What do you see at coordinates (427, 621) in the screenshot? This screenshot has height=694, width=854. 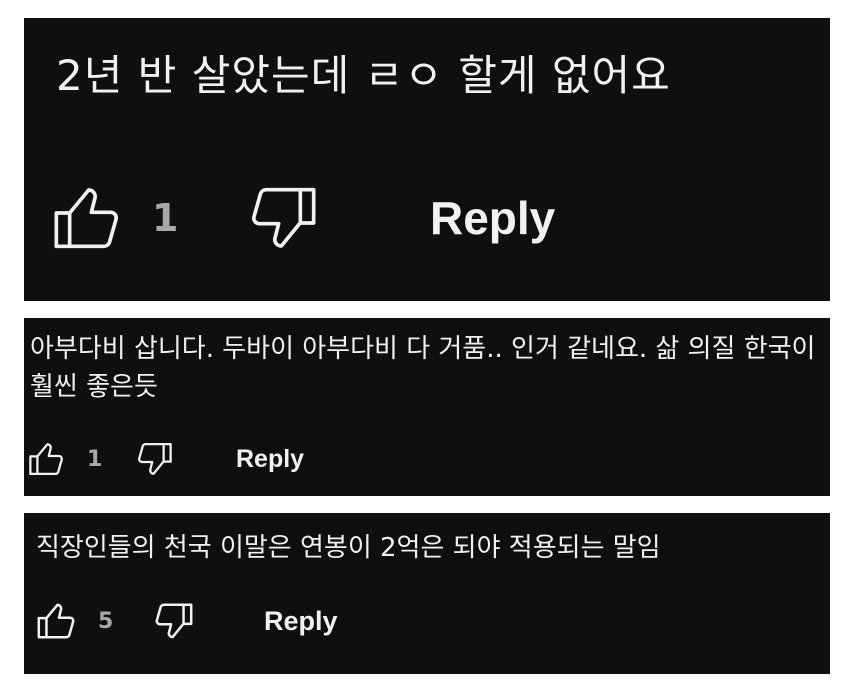 I see `comment-actions: 5 Reply` at bounding box center [427, 621].